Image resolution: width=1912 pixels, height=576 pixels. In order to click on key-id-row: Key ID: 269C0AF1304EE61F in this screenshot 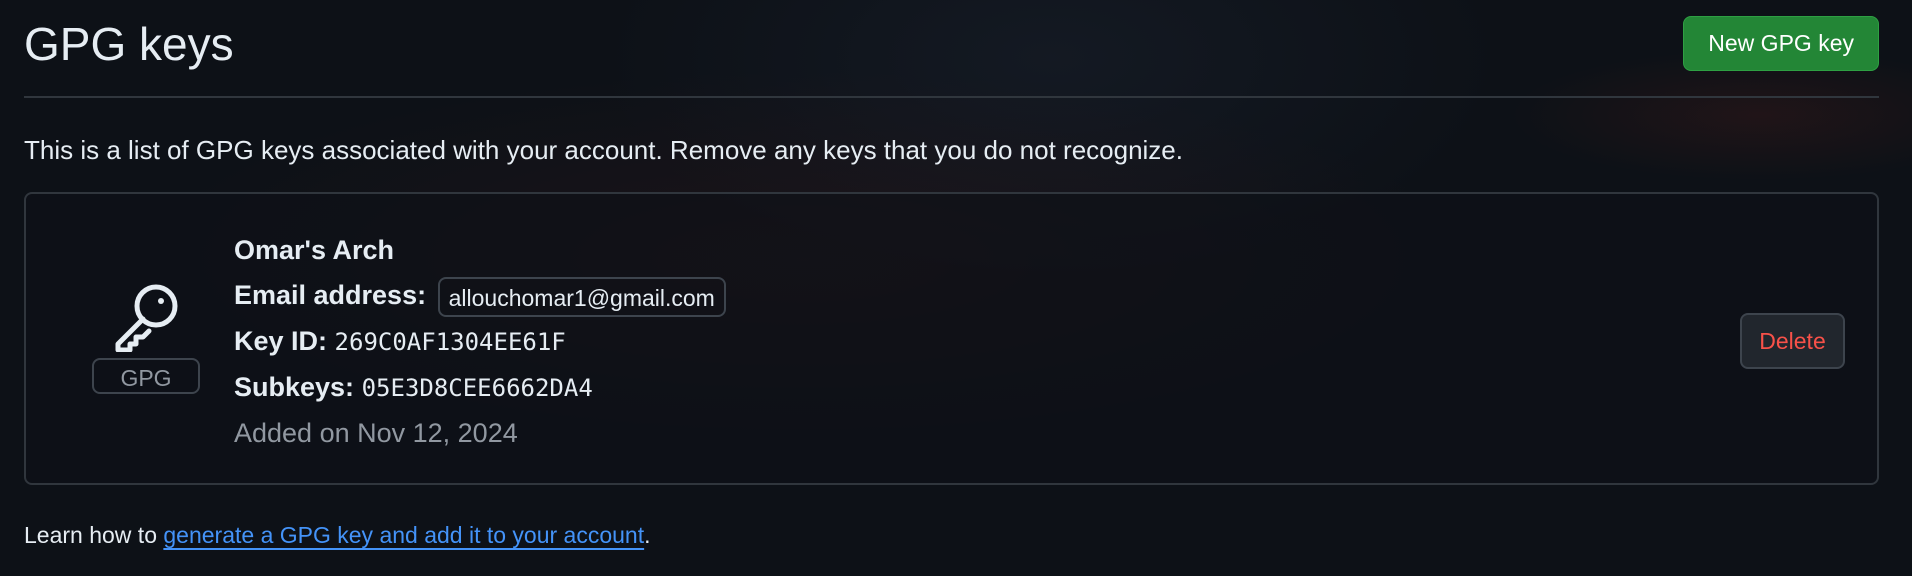, I will do `click(480, 341)`.